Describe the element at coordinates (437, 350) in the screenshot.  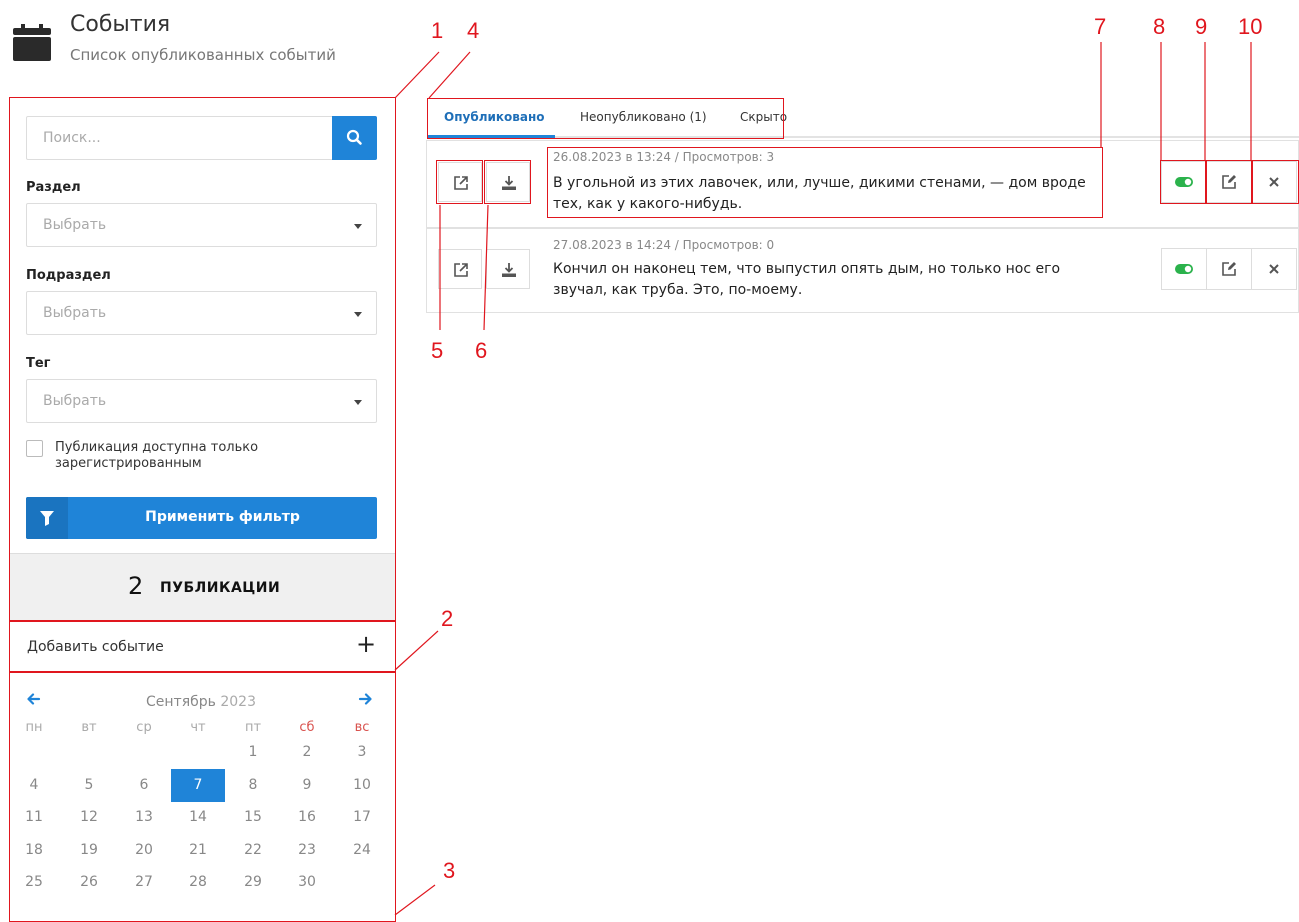
I see `annotation-number: 5` at that location.